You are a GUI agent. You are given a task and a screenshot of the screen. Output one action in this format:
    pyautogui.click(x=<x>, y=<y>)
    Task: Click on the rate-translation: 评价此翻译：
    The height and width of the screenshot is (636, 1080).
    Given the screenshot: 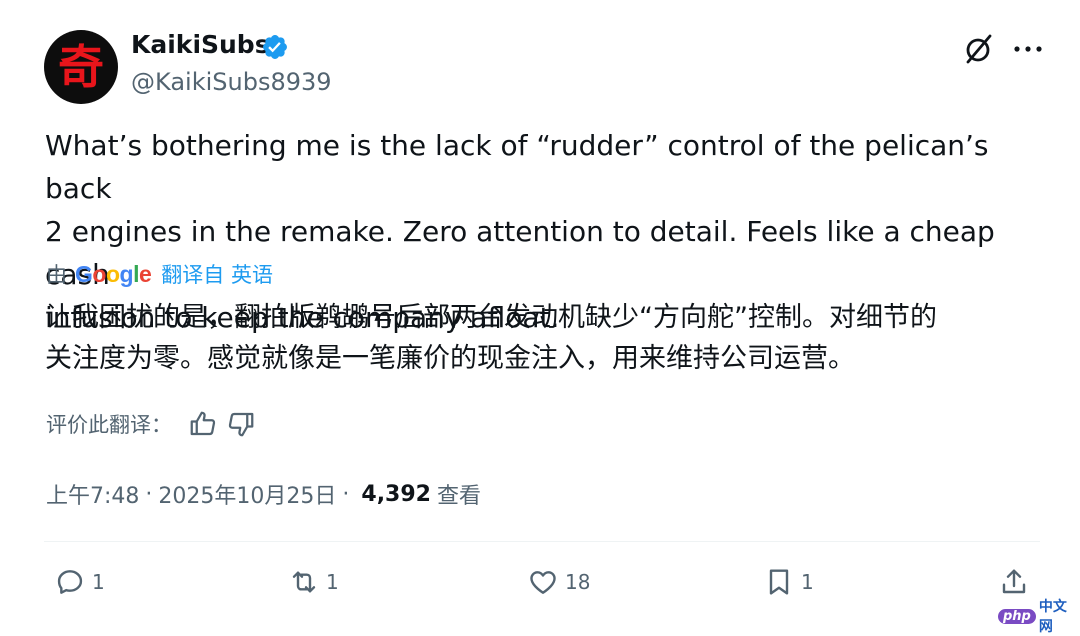 What is the action you would take?
    pyautogui.click(x=151, y=424)
    